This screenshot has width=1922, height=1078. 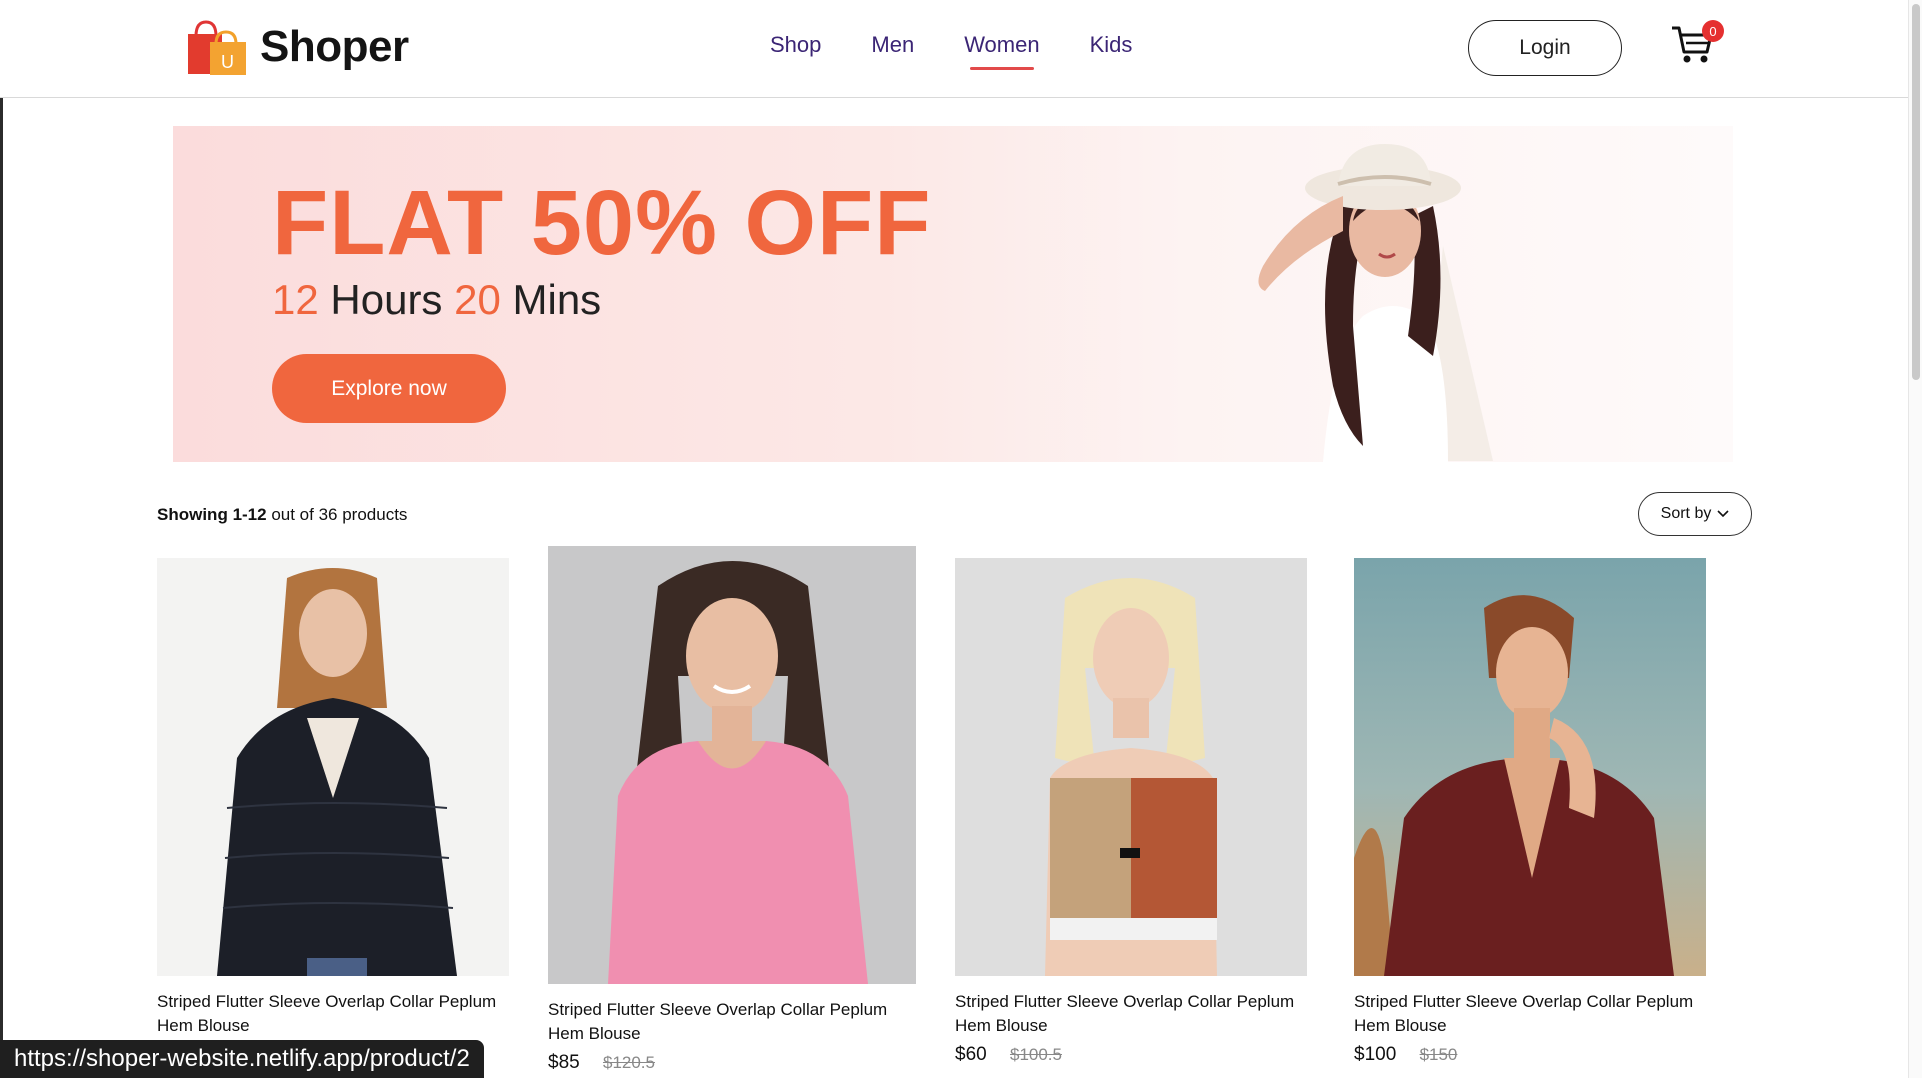 I want to click on cart-count-badge: 0, so click(x=1713, y=31).